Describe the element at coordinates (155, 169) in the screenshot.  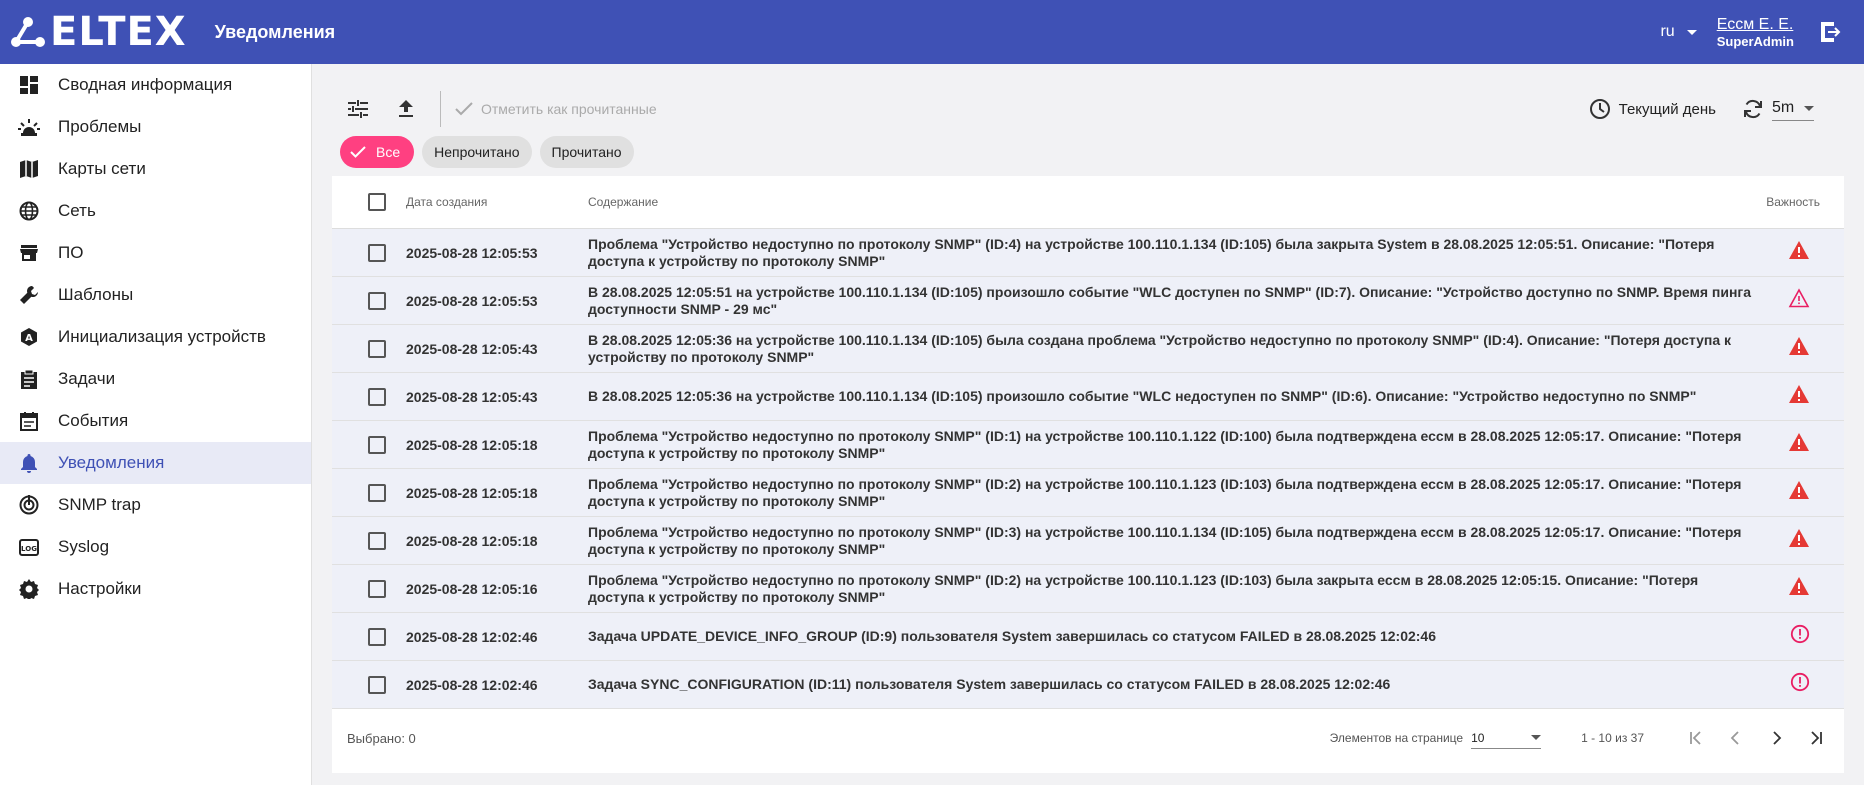
I see `sidebar-item-network-maps: Карты сети` at that location.